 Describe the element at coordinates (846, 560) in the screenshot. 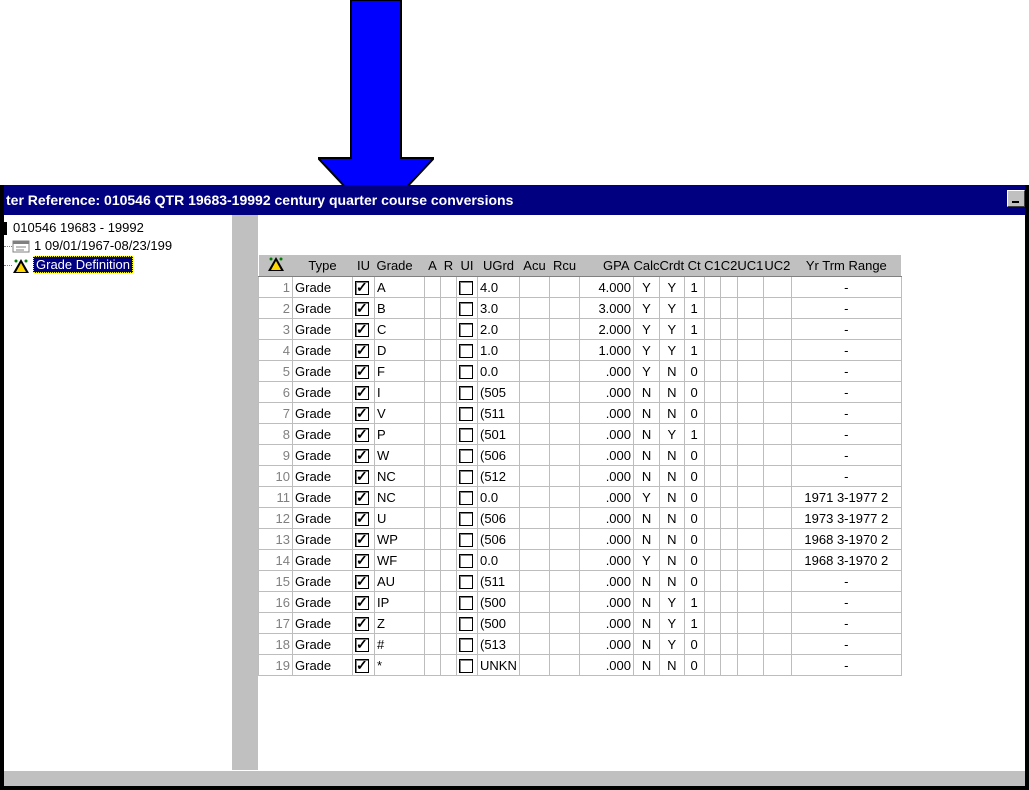

I see `yr-trm-range-cell: 1968 3-1970 2` at that location.